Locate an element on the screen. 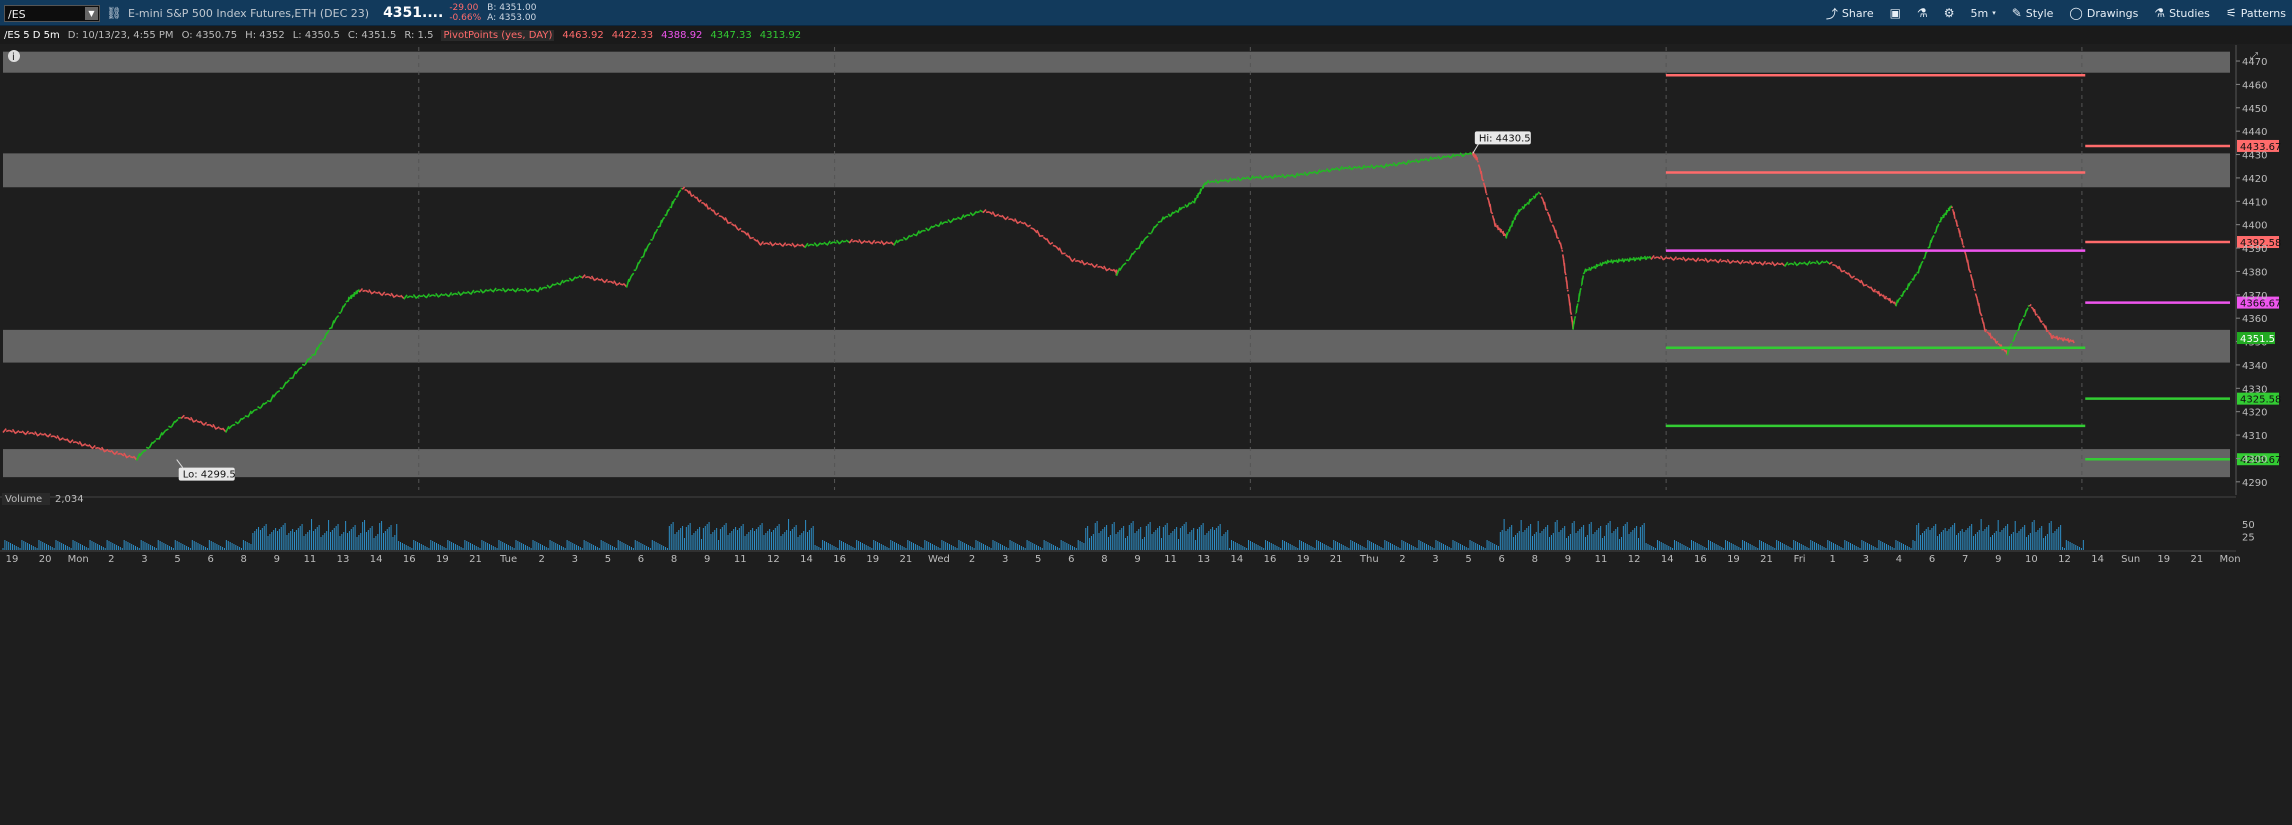  timeframe-button: 5m ▾ is located at coordinates (1982, 13).